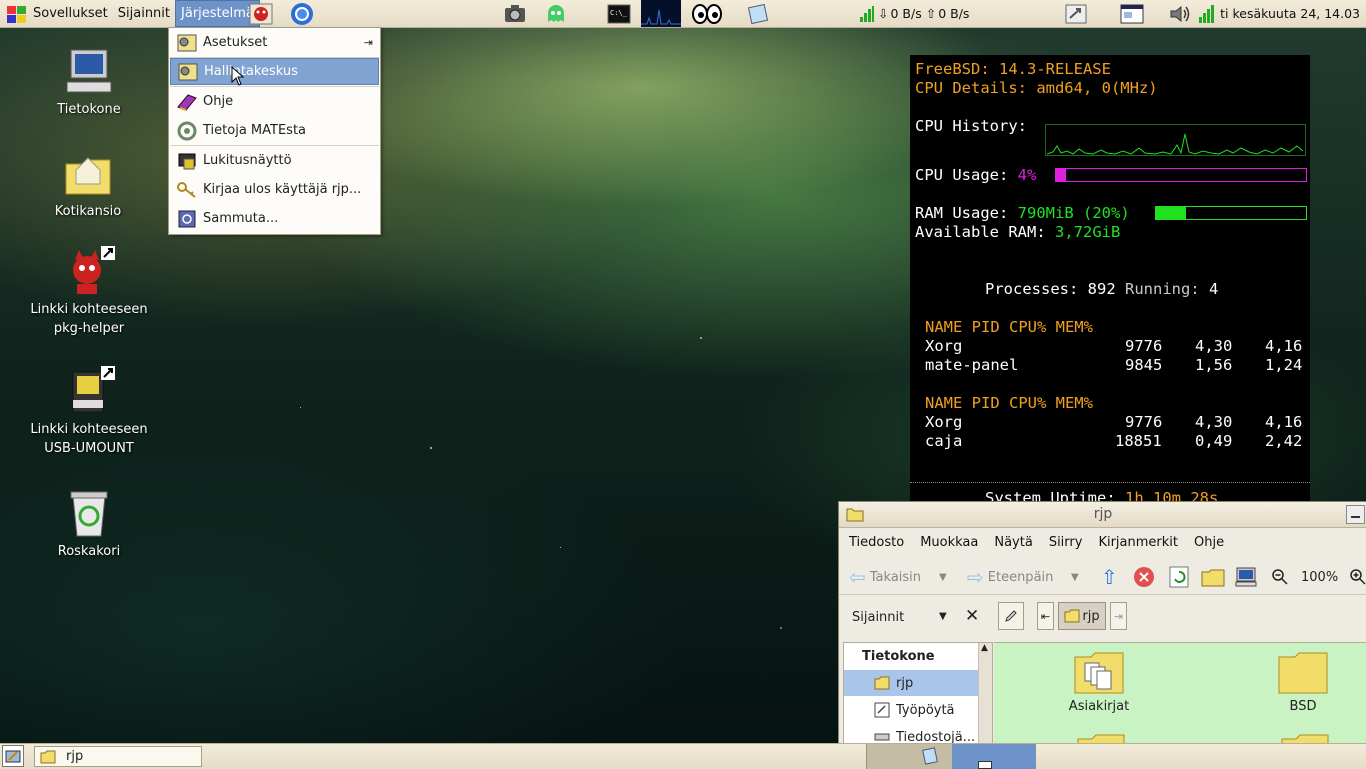  Describe the element at coordinates (867, 13) in the screenshot. I see `network-signal-icon` at that location.